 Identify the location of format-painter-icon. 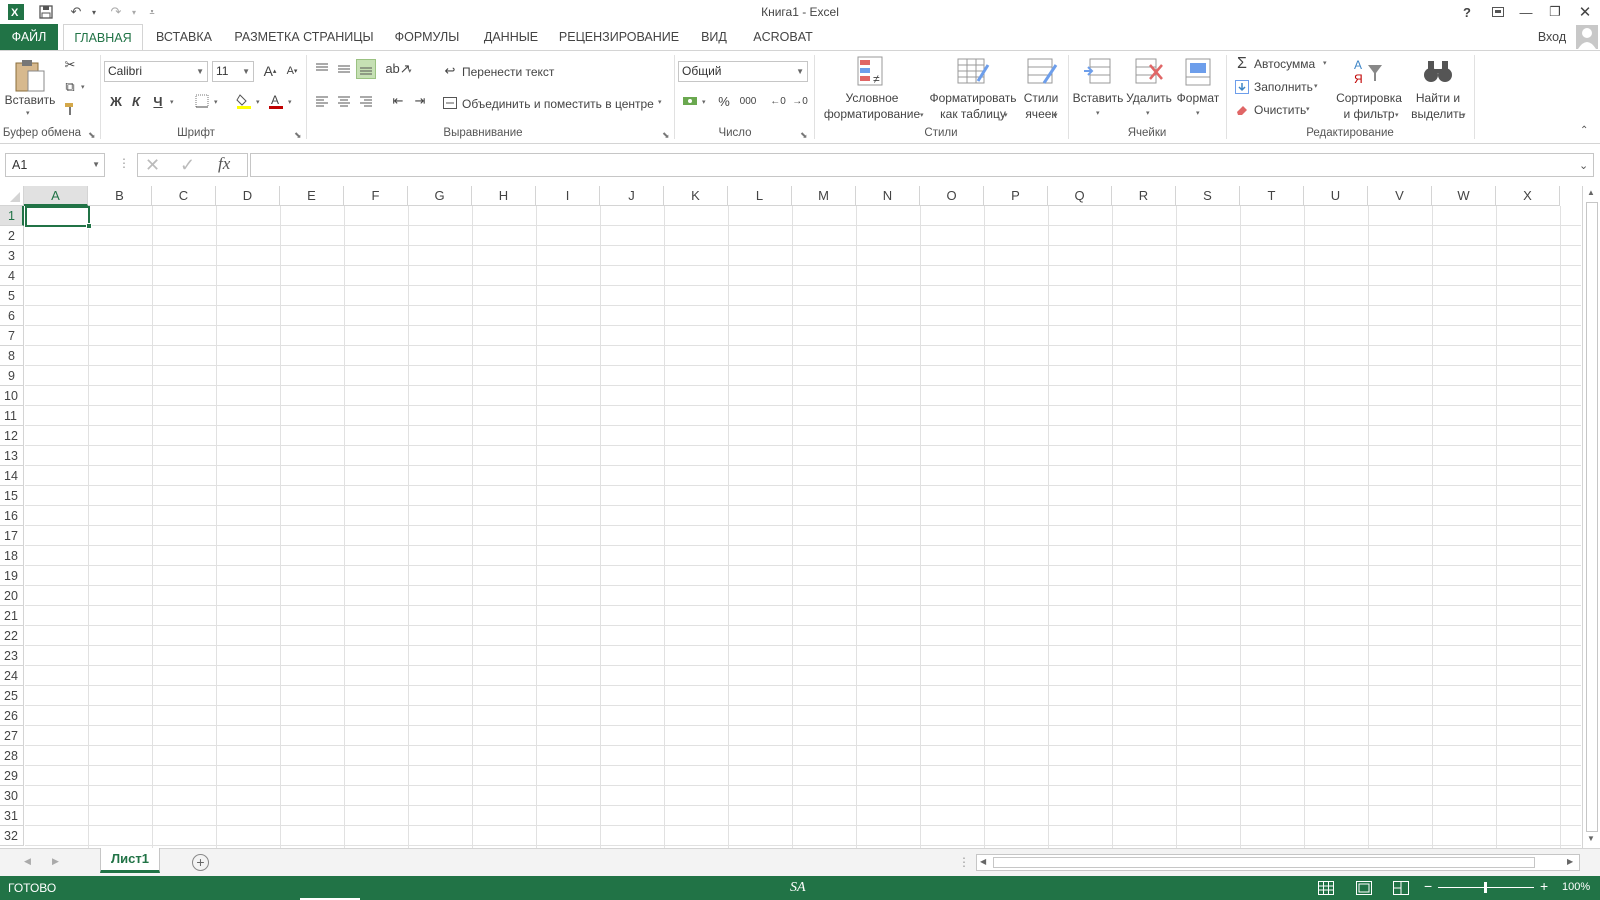
(70, 109).